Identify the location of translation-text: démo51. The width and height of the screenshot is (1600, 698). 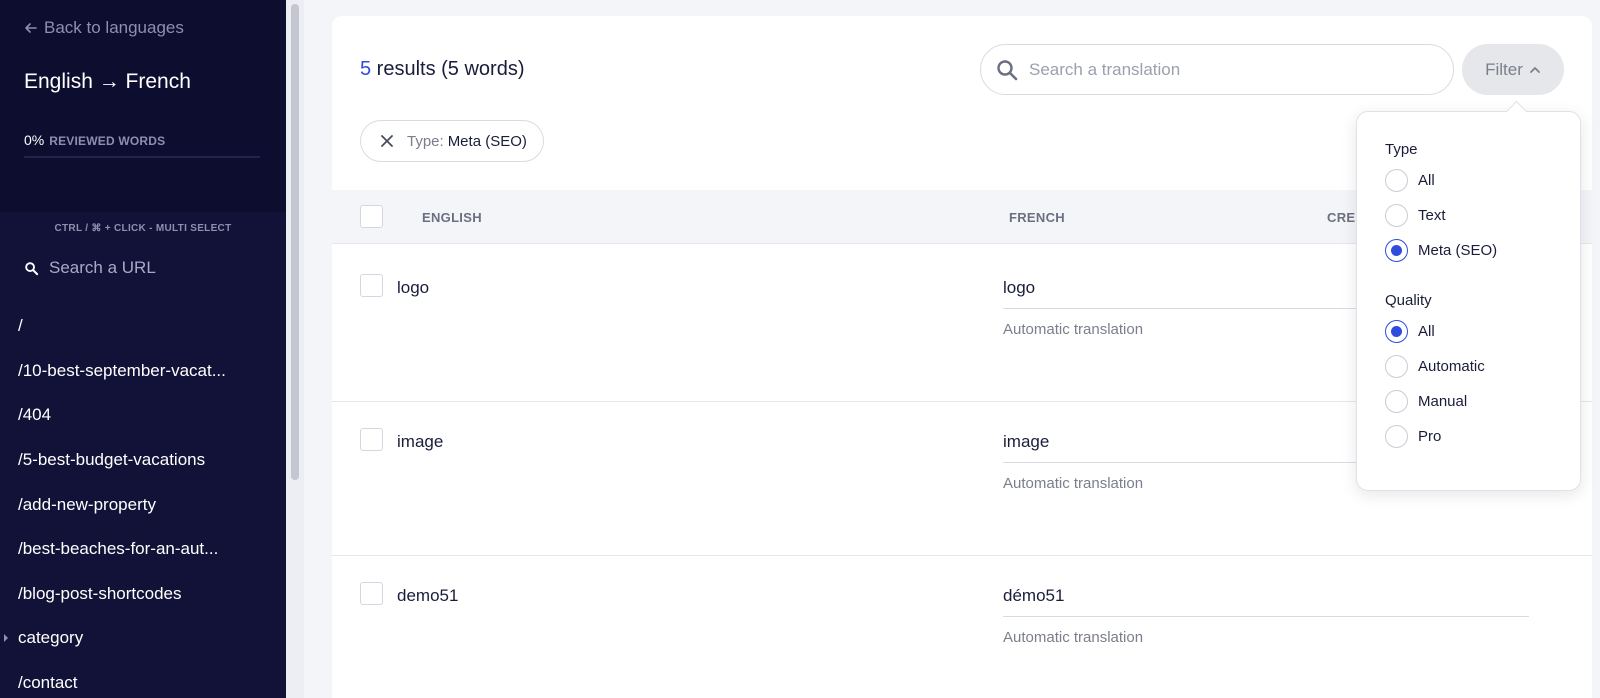
(1033, 596).